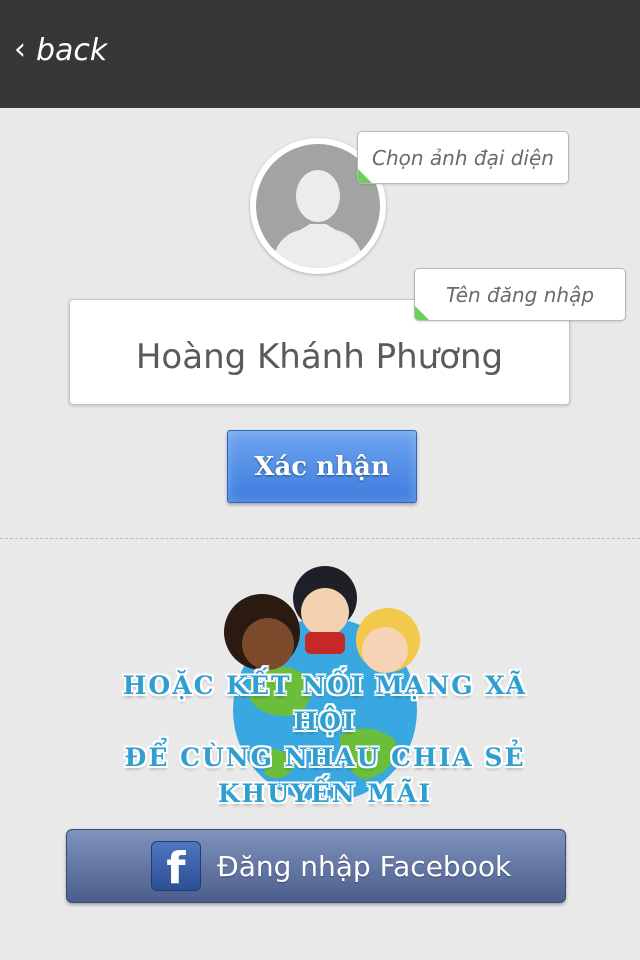 This screenshot has width=640, height=960. I want to click on choose-avatar-tooltip: Chọn ảnh đại diện, so click(463, 157).